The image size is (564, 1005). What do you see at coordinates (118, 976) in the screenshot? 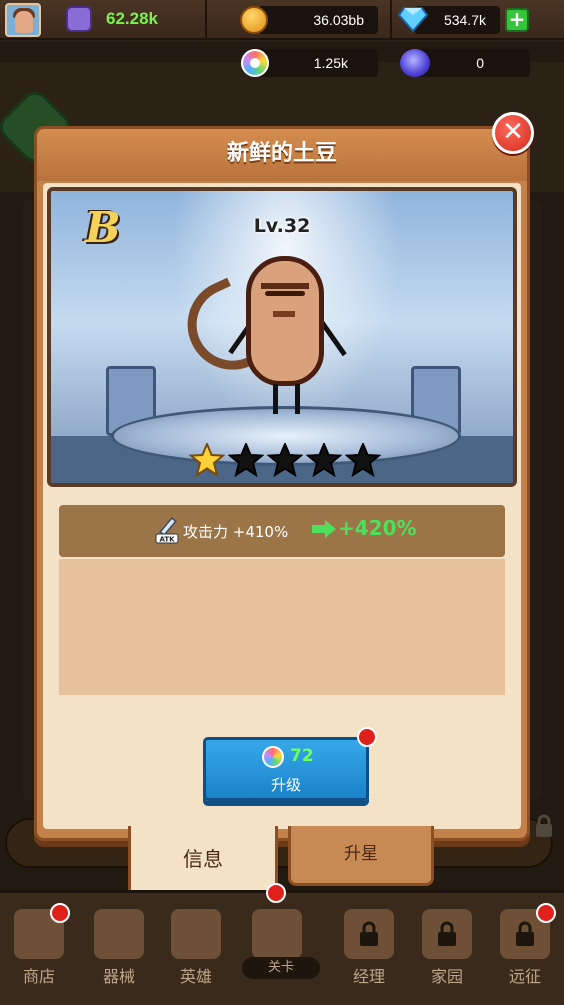
I see `nav-label: 器械` at bounding box center [118, 976].